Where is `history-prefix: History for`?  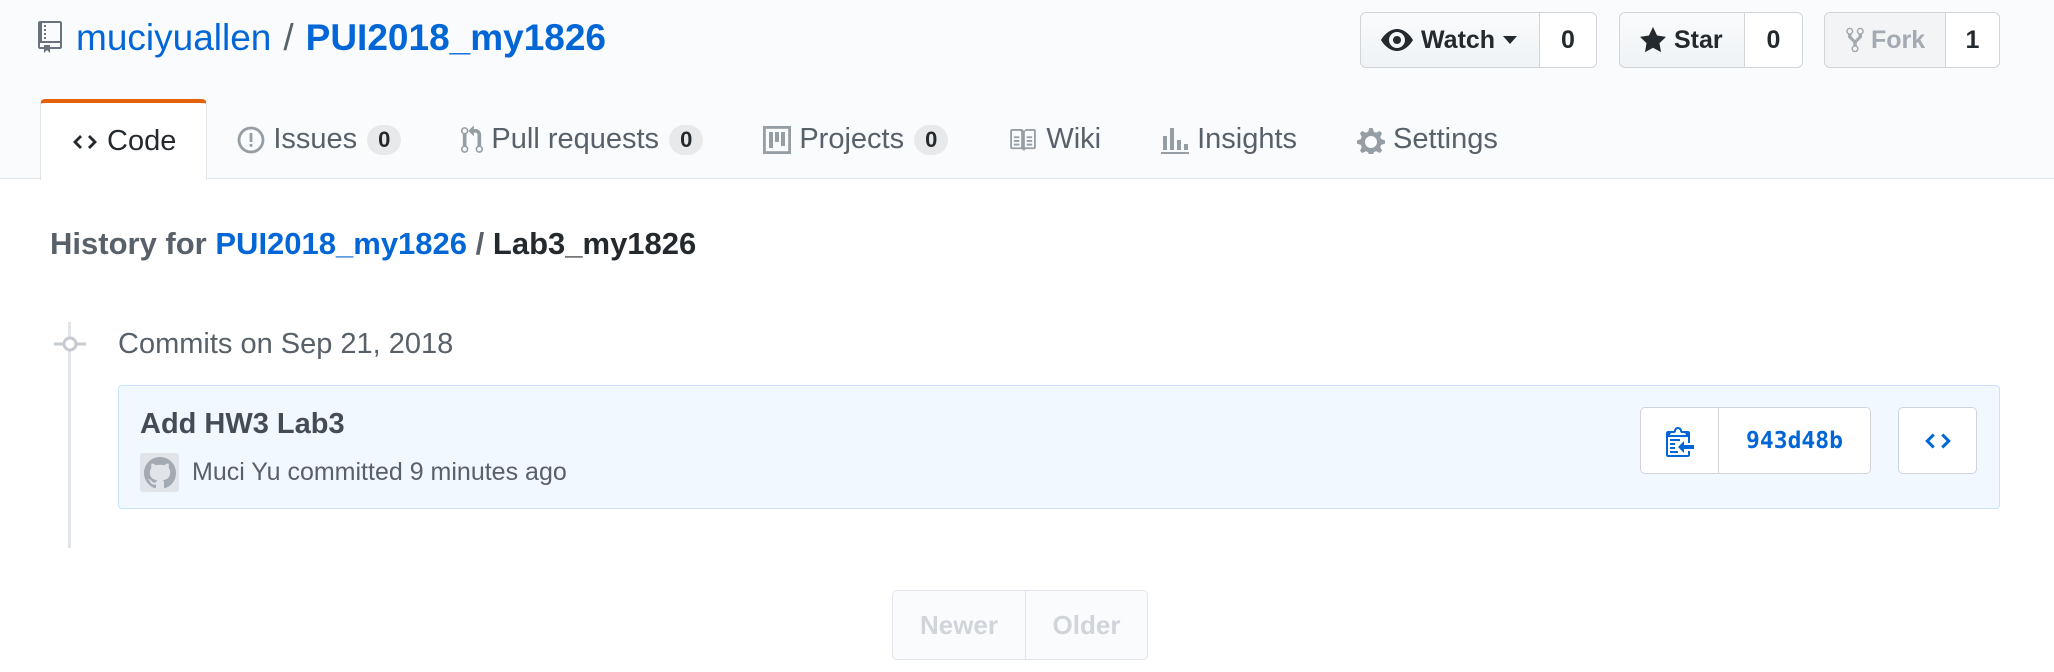 history-prefix: History for is located at coordinates (128, 243).